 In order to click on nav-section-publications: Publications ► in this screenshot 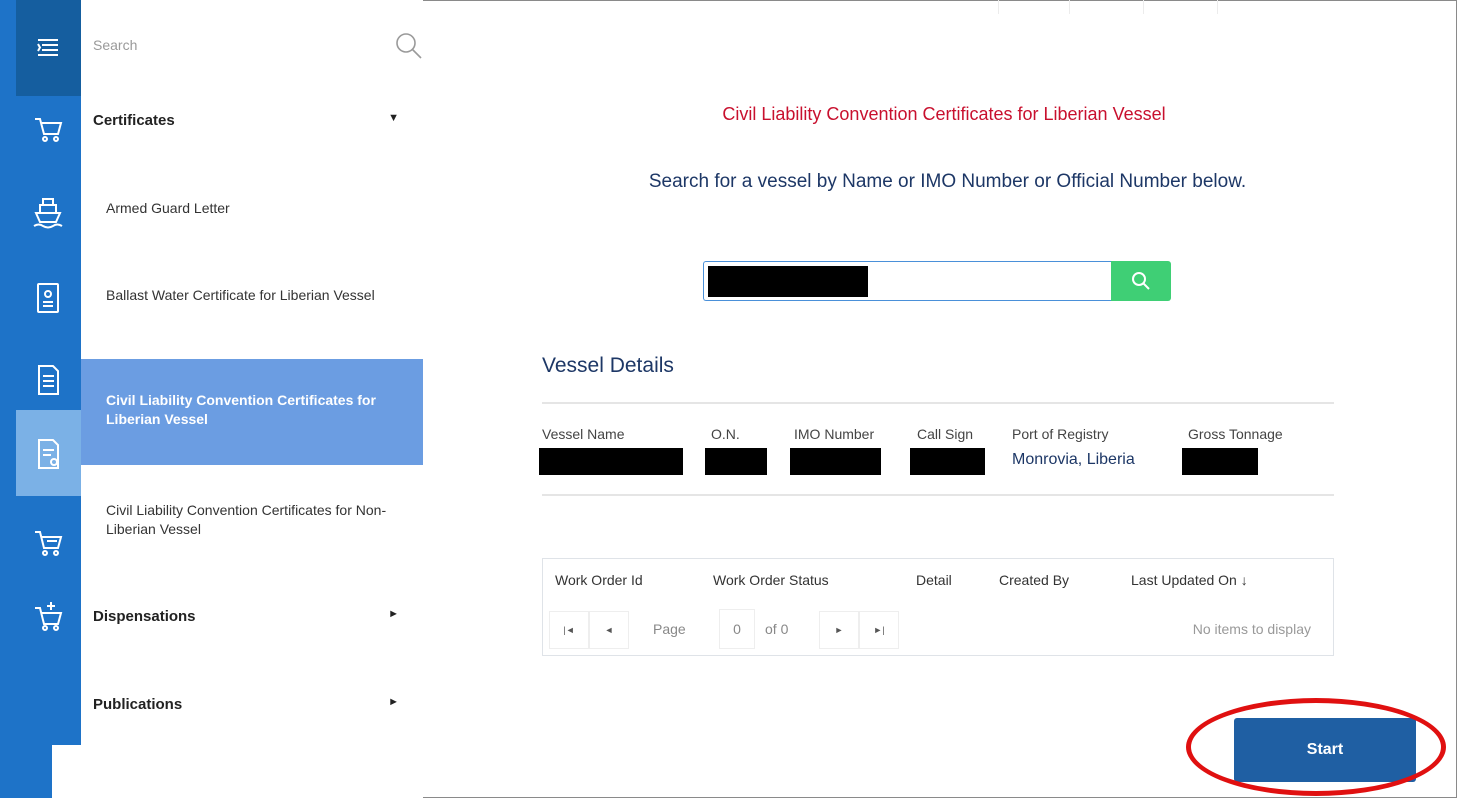, I will do `click(253, 704)`.